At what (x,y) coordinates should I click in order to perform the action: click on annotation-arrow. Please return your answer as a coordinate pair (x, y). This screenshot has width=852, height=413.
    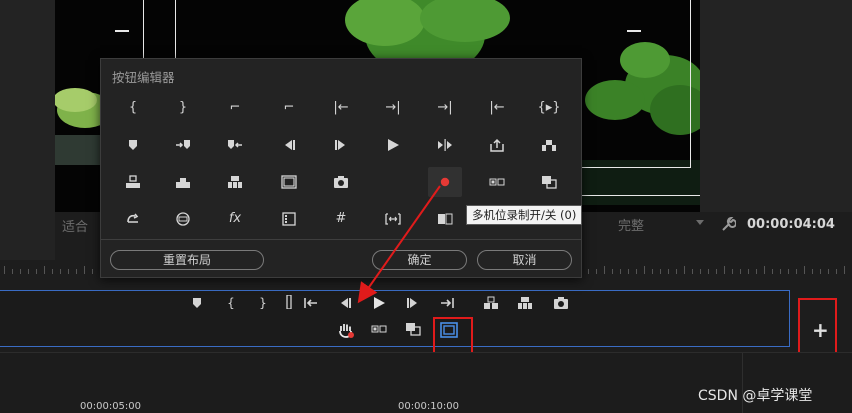
    Looking at the image, I should click on (399, 244).